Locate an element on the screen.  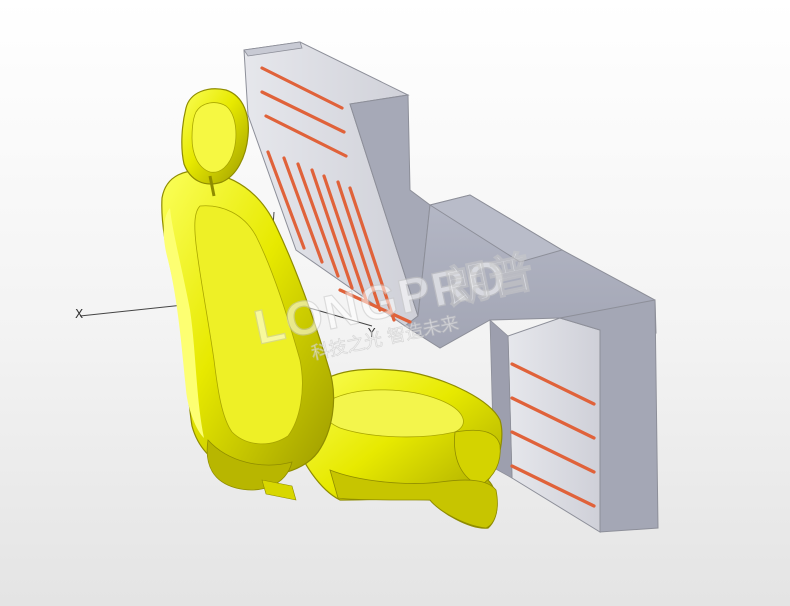
x-axis-label: X is located at coordinates (79, 314).